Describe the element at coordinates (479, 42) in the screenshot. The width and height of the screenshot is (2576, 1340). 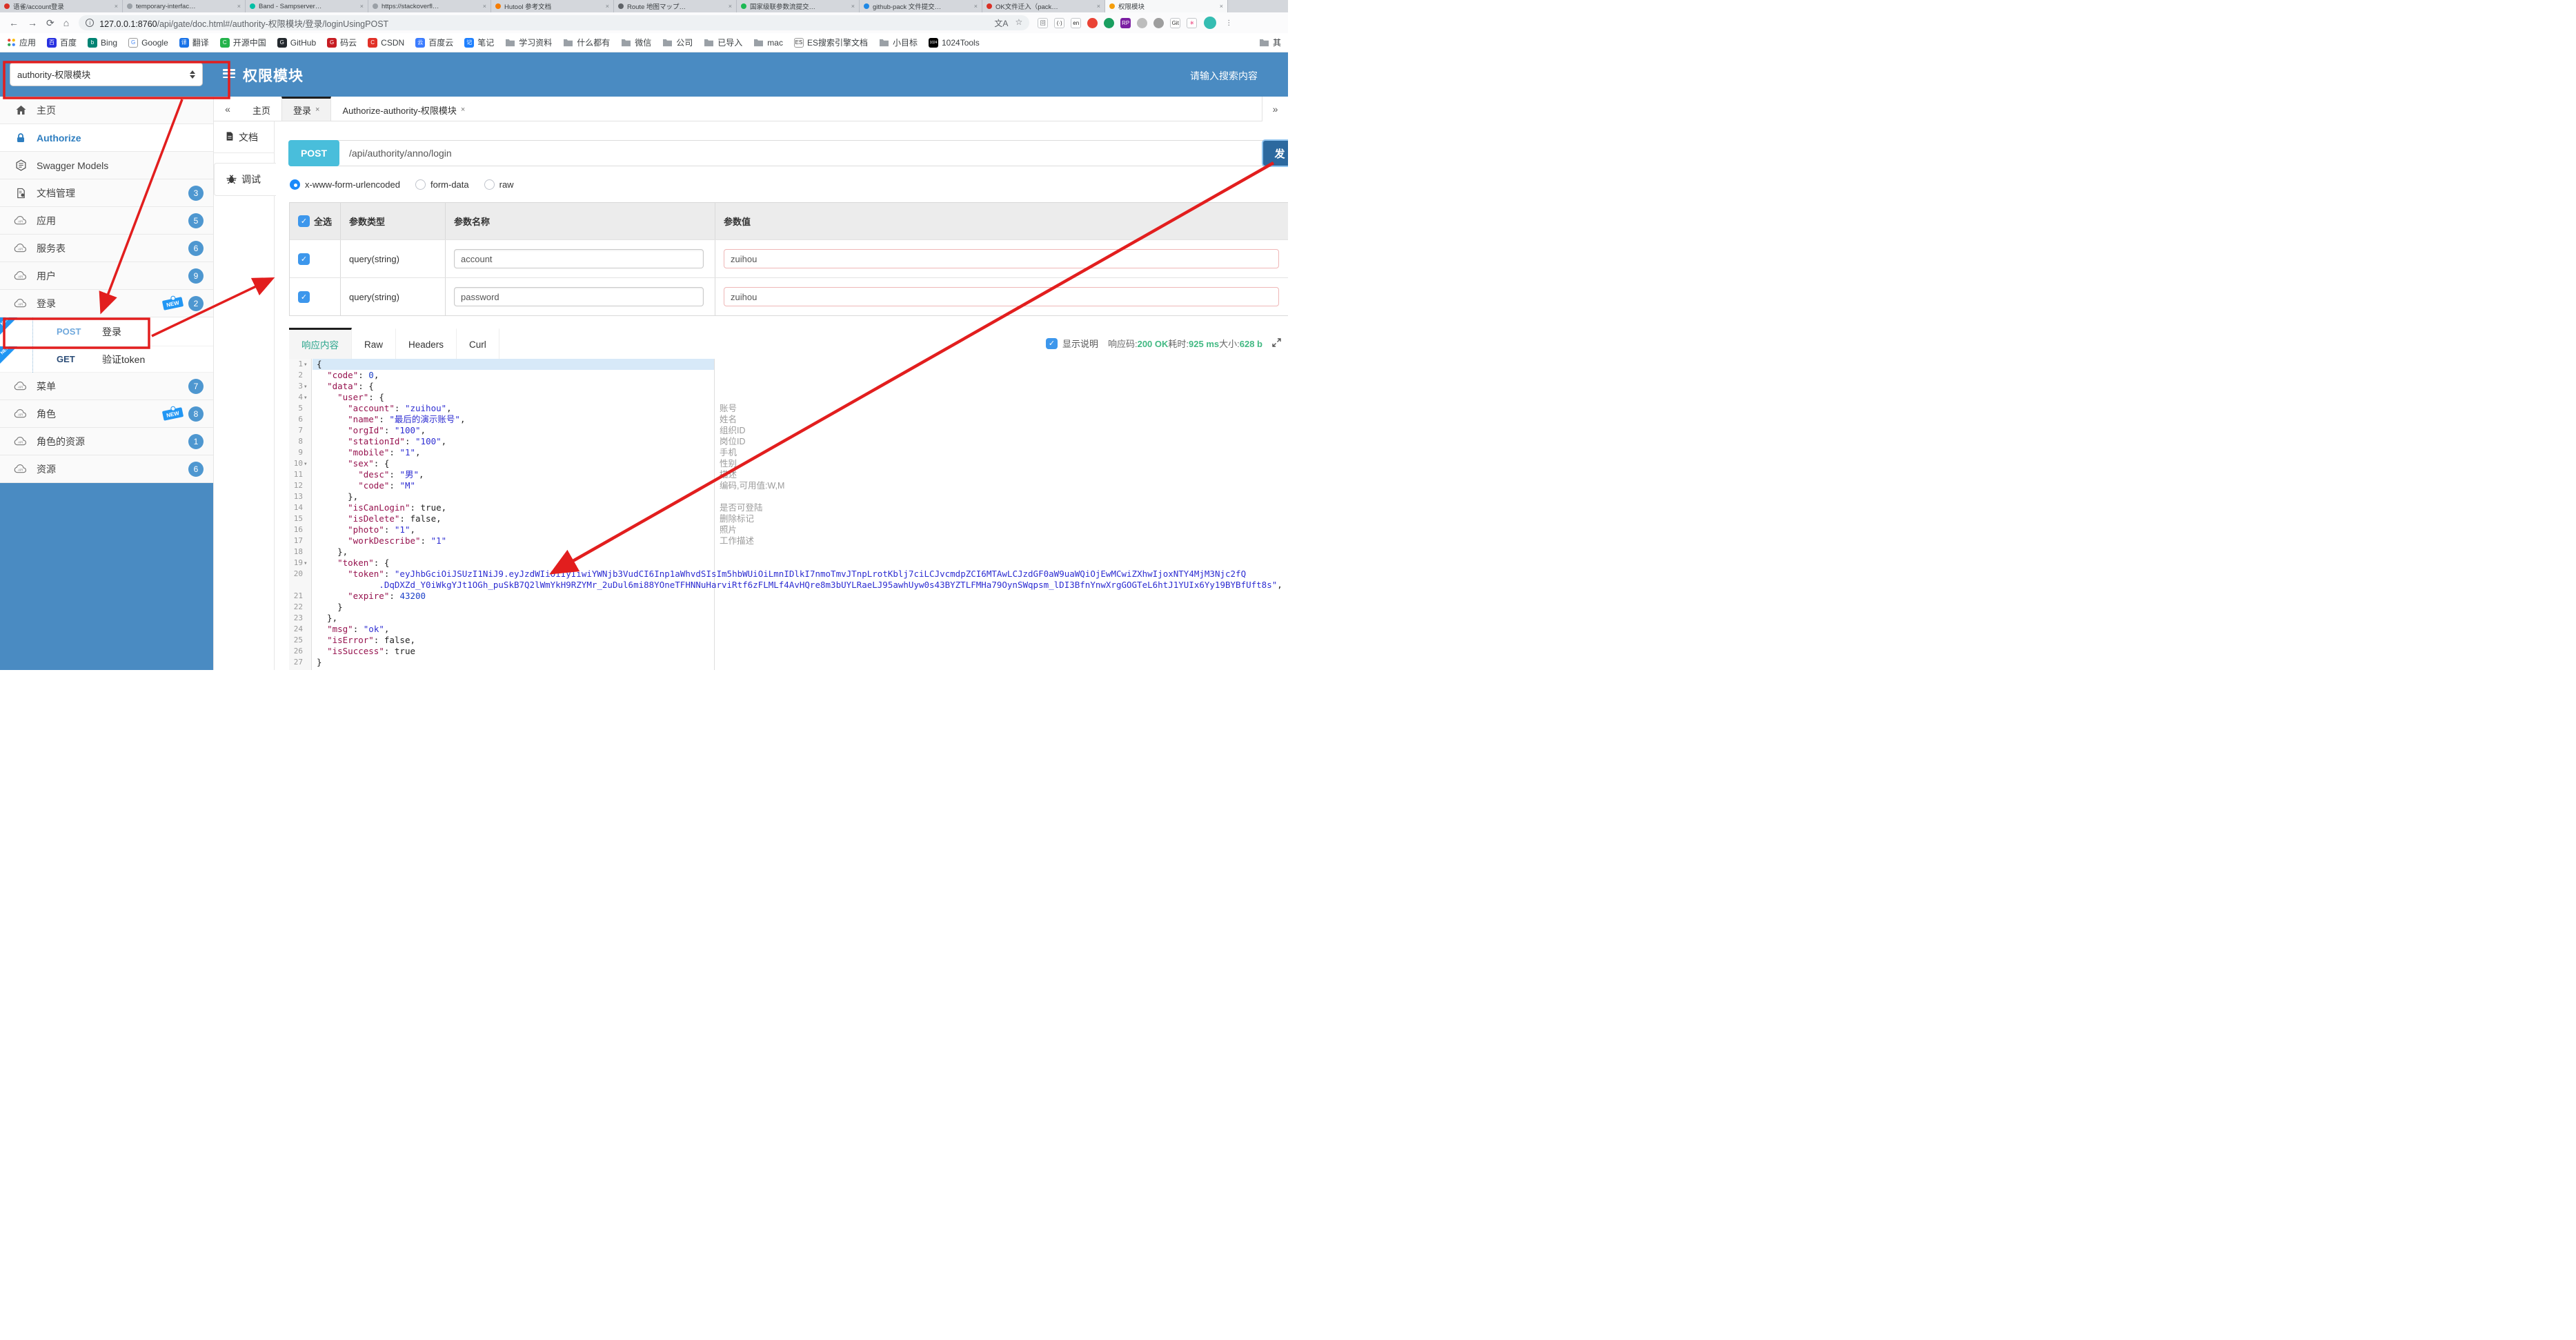
I see `bookmark-item: 记笔记` at that location.